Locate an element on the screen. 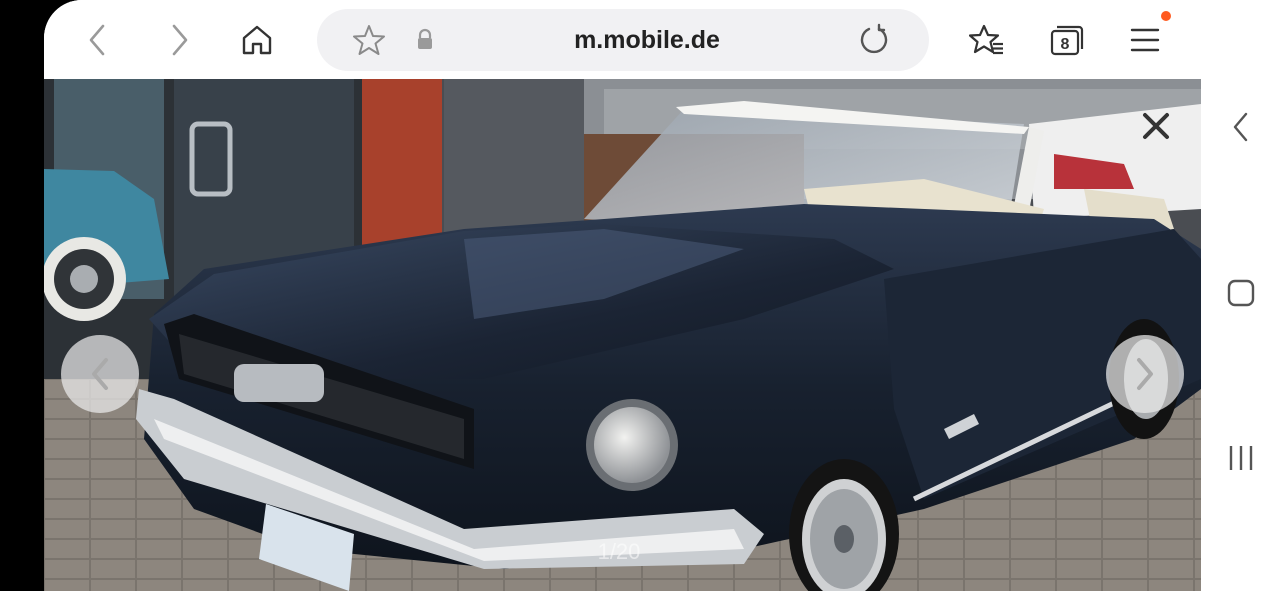  gallery-counter: 1/20 is located at coordinates (619, 551).